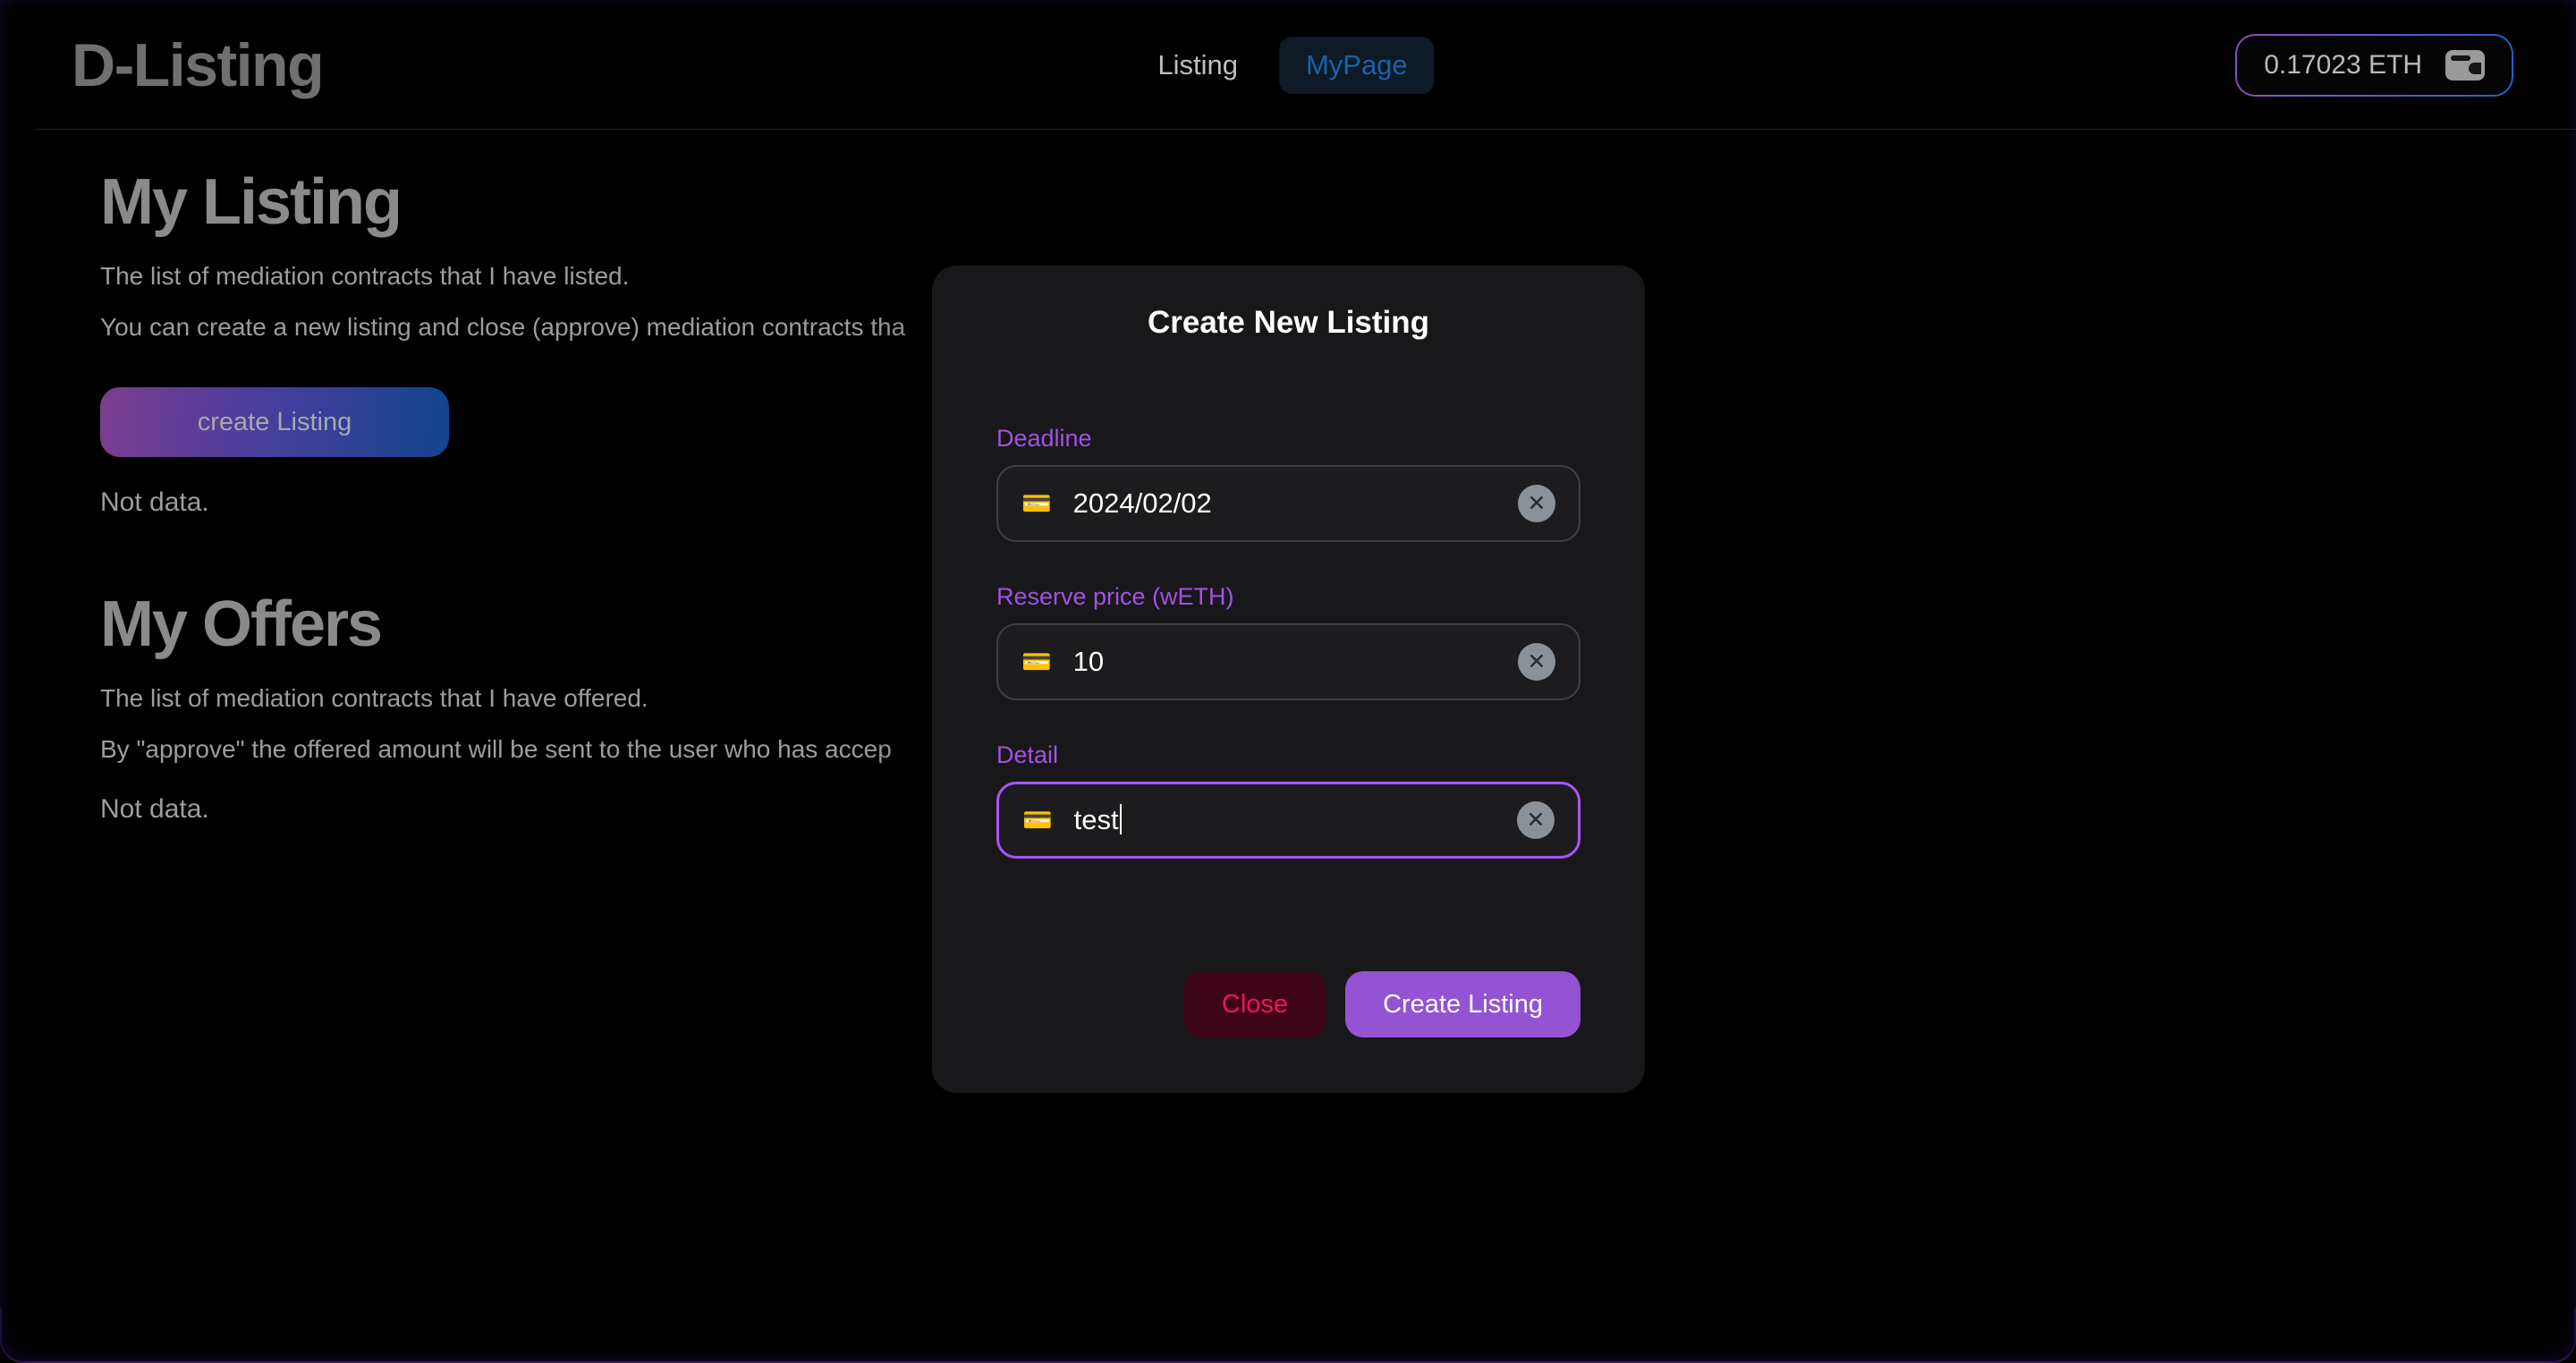 Image resolution: width=2576 pixels, height=1363 pixels. I want to click on detail-clear-icon: ✕, so click(1536, 820).